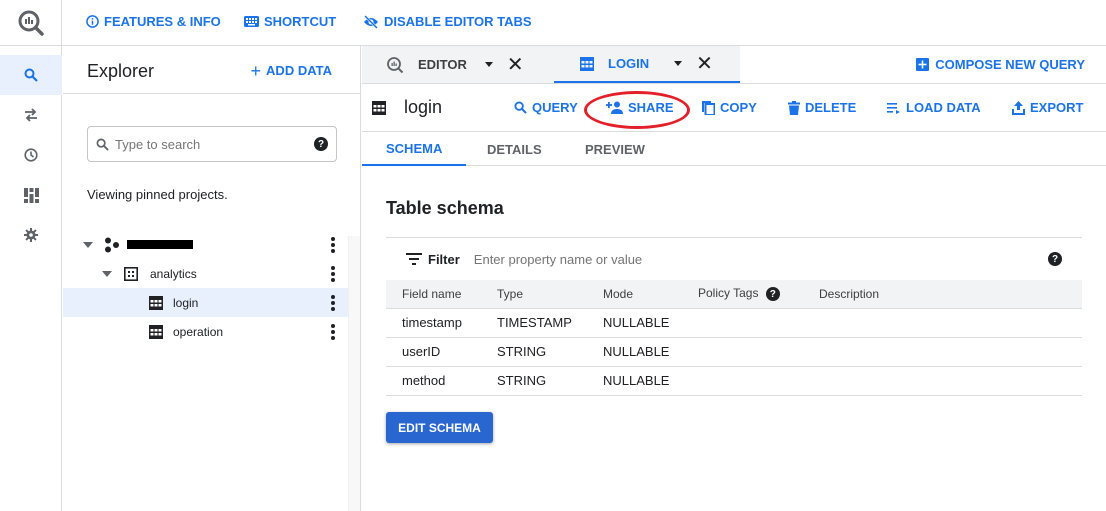 The width and height of the screenshot is (1106, 511). What do you see at coordinates (354, 373) in the screenshot?
I see `explorer-scrollbar` at bounding box center [354, 373].